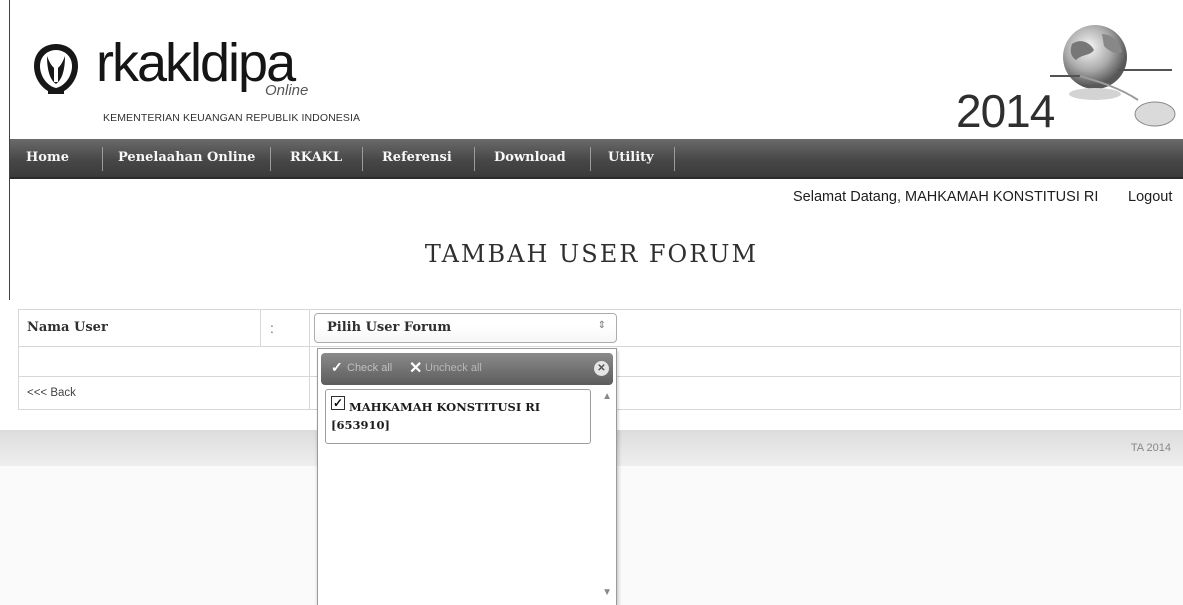  I want to click on list-item: ✓ MAHKAMAH KONSTITUSI RI [653910], so click(458, 416).